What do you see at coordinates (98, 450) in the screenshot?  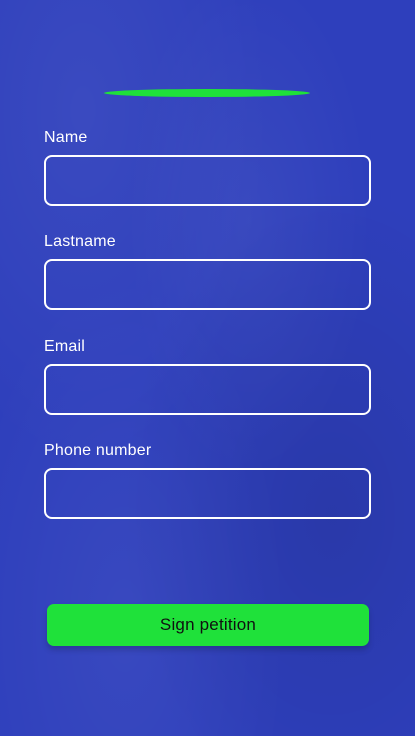 I see `phone-number-label: Phone number` at bounding box center [98, 450].